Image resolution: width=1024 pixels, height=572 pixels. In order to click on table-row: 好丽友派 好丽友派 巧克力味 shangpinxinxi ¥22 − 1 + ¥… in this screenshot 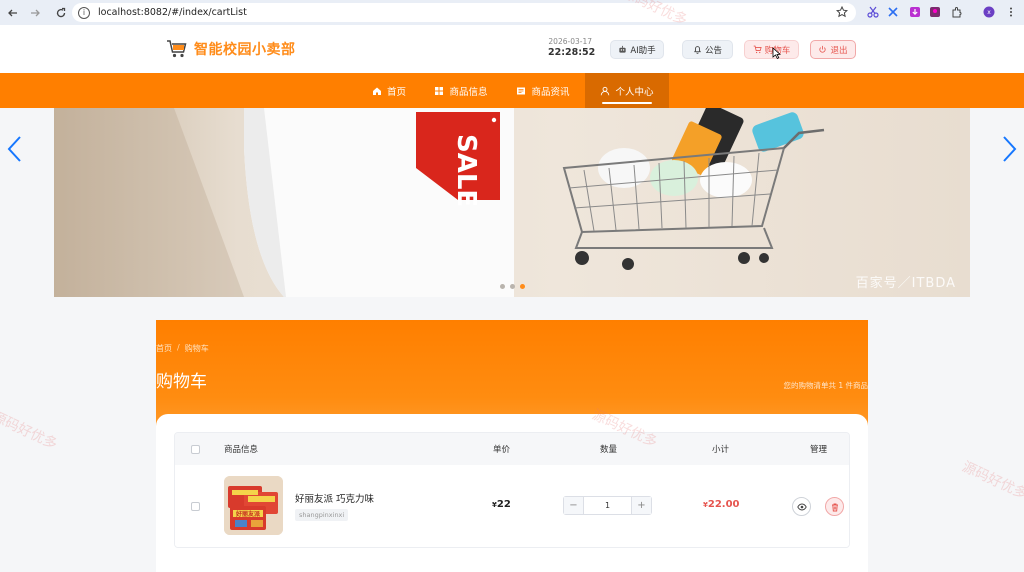, I will do `click(512, 506)`.